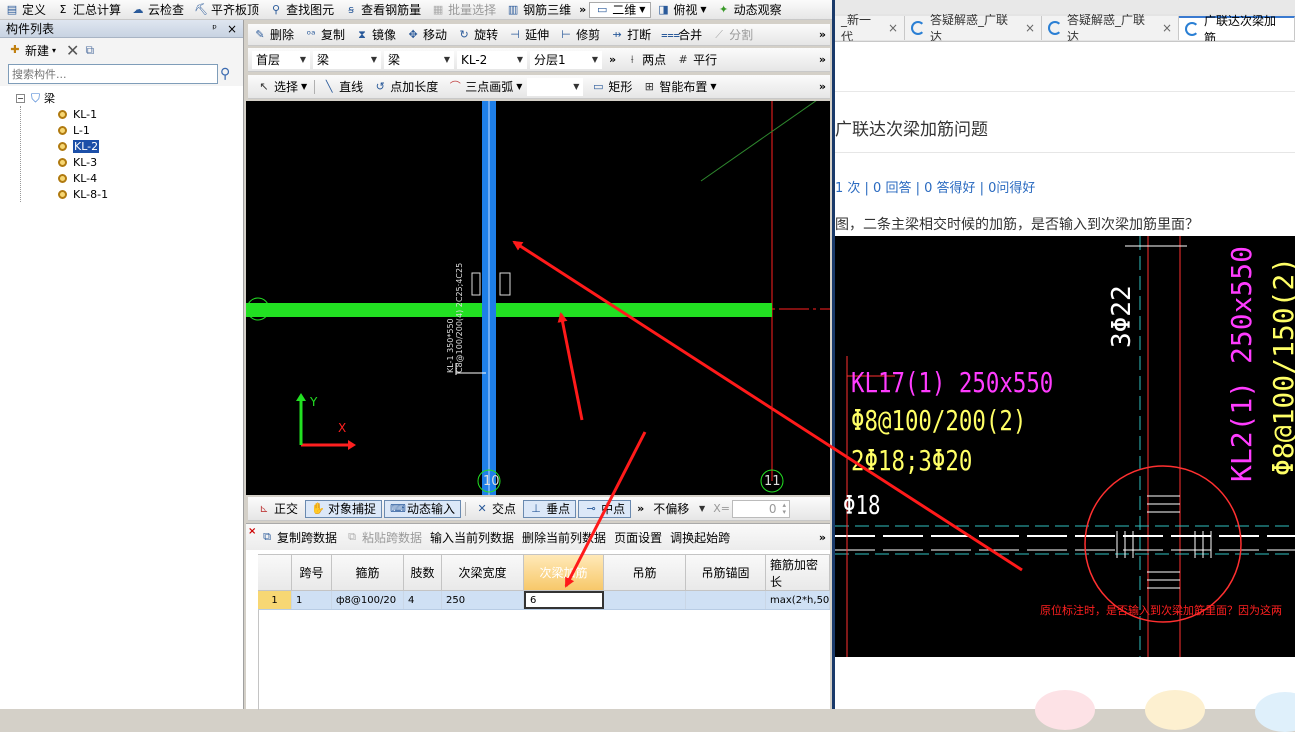  I want to click on view-mode-dropdown: ▭ 二维 ▼, so click(620, 9).